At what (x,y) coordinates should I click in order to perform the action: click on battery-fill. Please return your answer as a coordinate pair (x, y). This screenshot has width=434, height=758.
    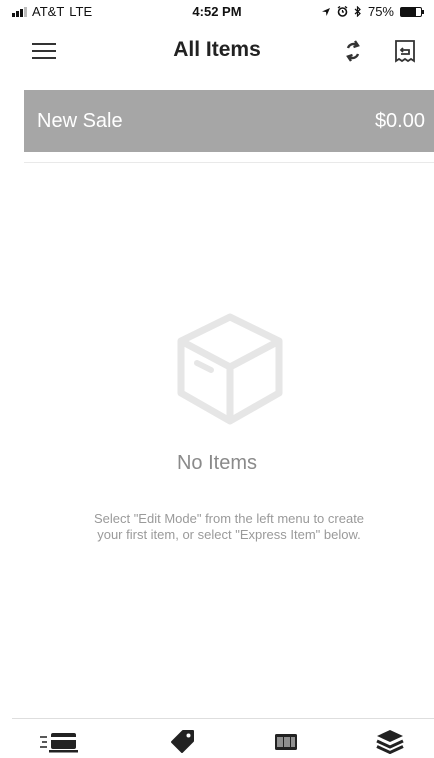
    Looking at the image, I should click on (408, 11).